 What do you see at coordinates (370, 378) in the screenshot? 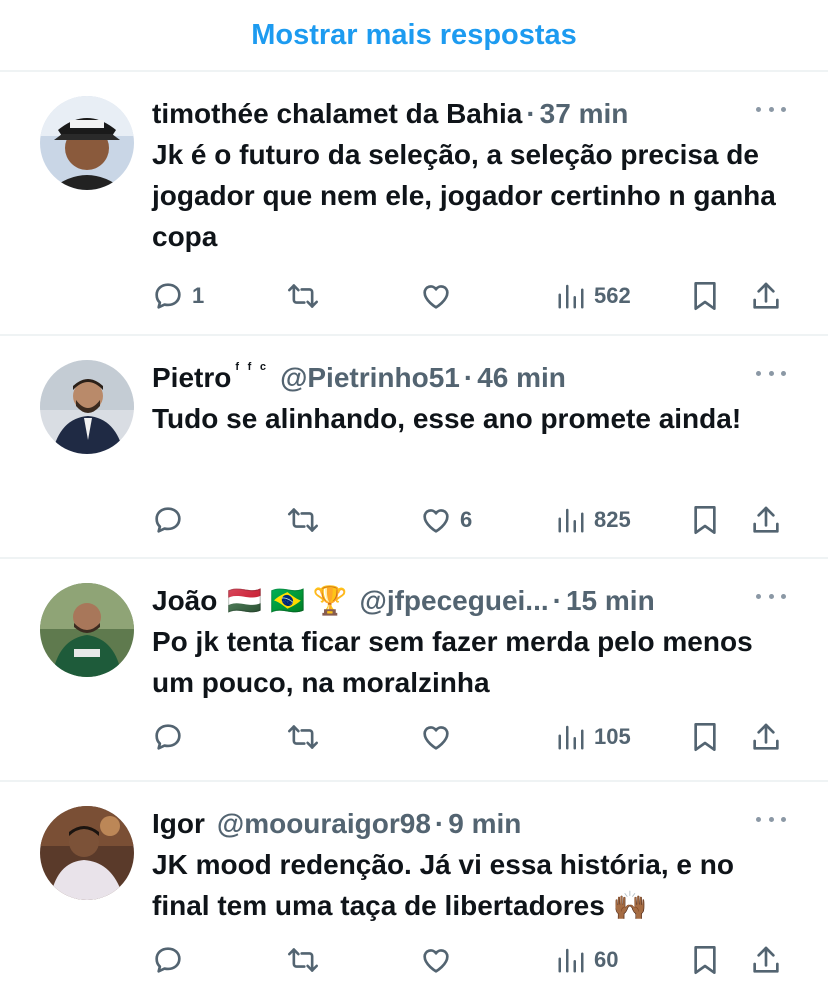
I see `user-handle: @Pietrinho51` at bounding box center [370, 378].